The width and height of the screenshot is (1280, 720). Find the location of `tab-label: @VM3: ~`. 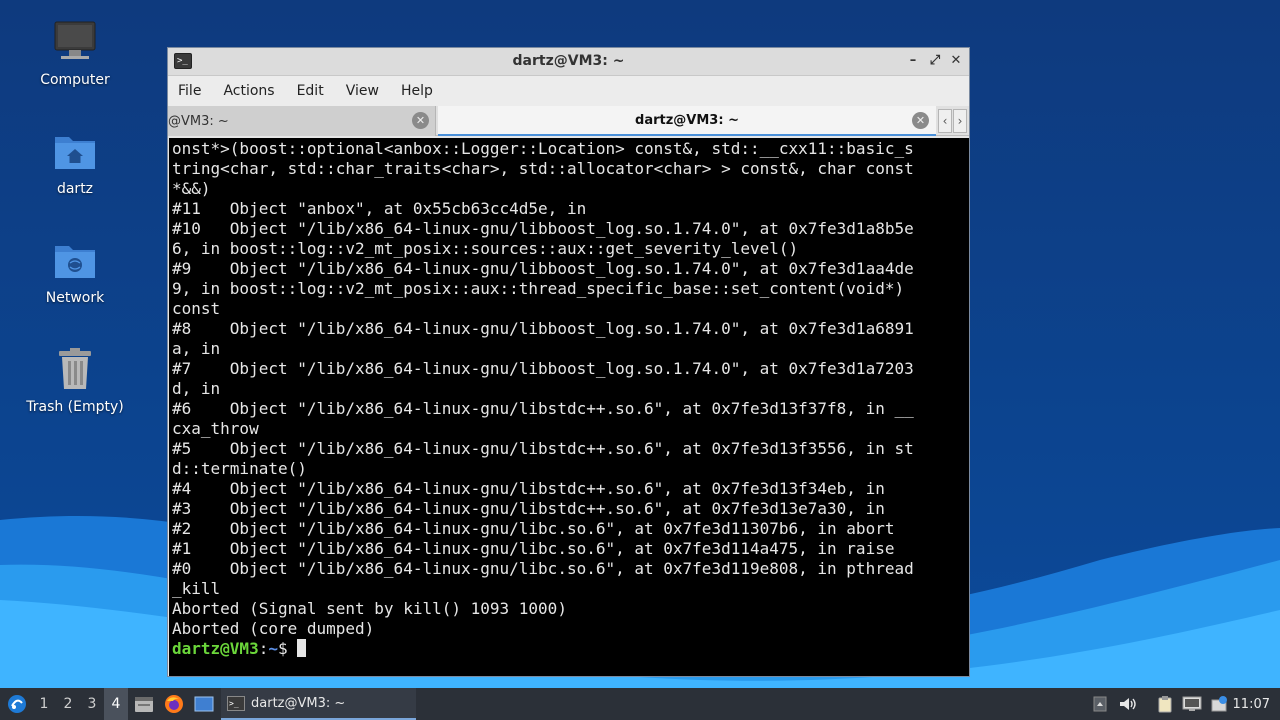

tab-label: @VM3: ~ is located at coordinates (198, 121).